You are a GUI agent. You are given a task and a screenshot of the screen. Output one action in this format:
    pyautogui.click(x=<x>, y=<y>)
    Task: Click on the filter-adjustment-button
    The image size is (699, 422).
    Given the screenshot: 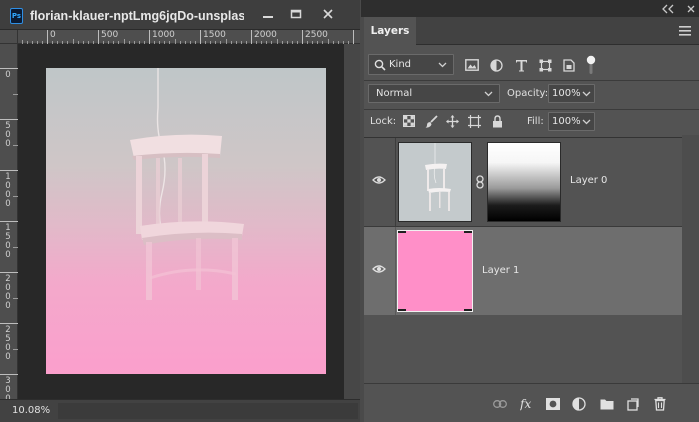 What is the action you would take?
    pyautogui.click(x=496, y=65)
    